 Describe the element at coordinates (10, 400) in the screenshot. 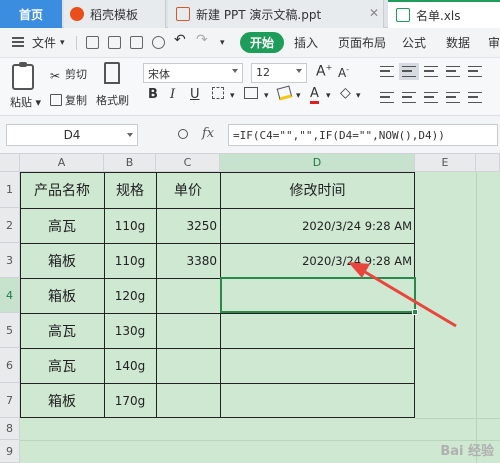

I see `row-header-7: 7` at that location.